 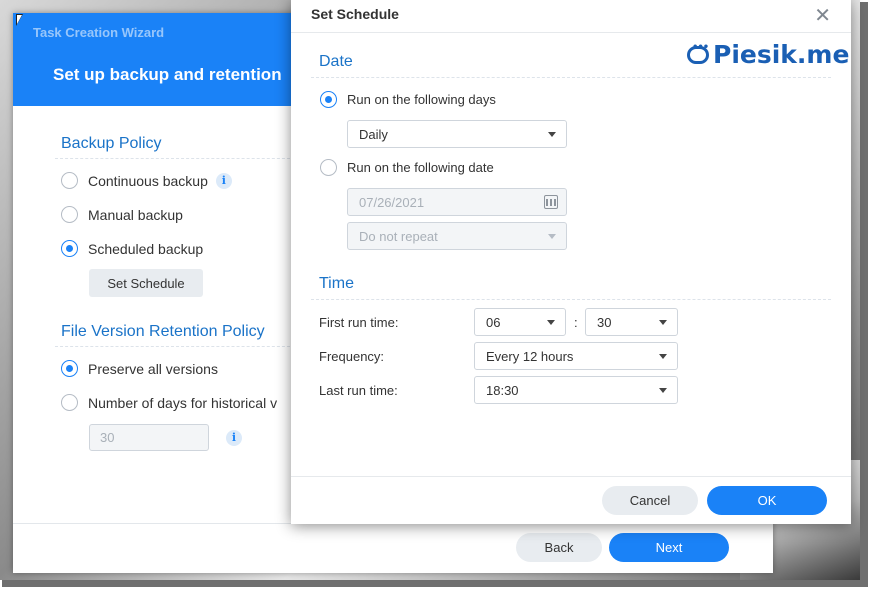 What do you see at coordinates (398, 236) in the screenshot?
I see `select-value: Do not repeat` at bounding box center [398, 236].